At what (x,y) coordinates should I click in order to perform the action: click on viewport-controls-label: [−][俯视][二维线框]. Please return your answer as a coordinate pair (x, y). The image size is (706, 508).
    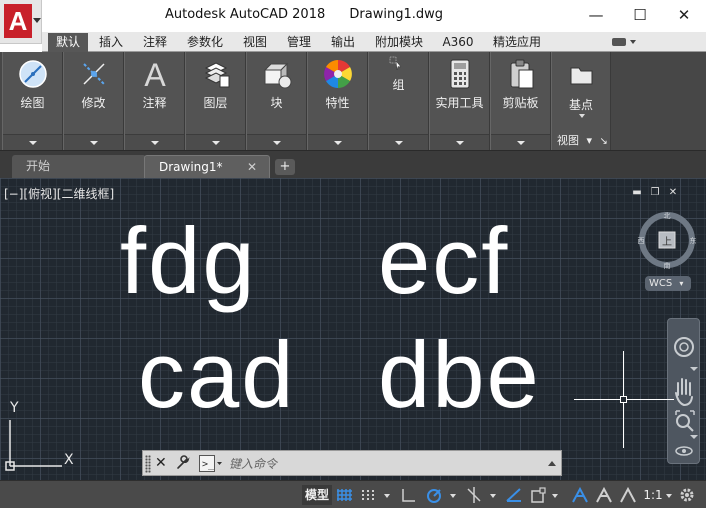
    Looking at the image, I should click on (59, 193).